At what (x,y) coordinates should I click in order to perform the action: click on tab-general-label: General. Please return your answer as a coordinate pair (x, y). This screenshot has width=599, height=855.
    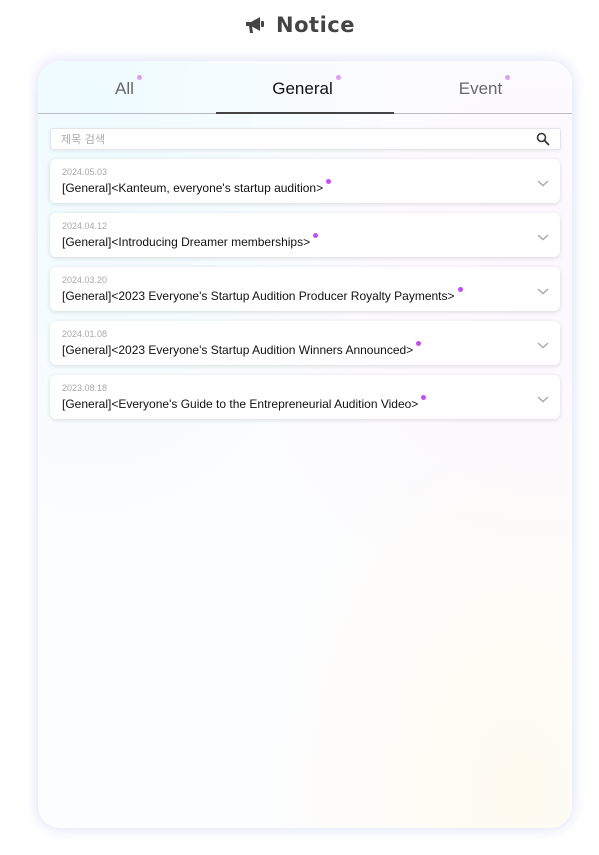
    Looking at the image, I should click on (302, 88).